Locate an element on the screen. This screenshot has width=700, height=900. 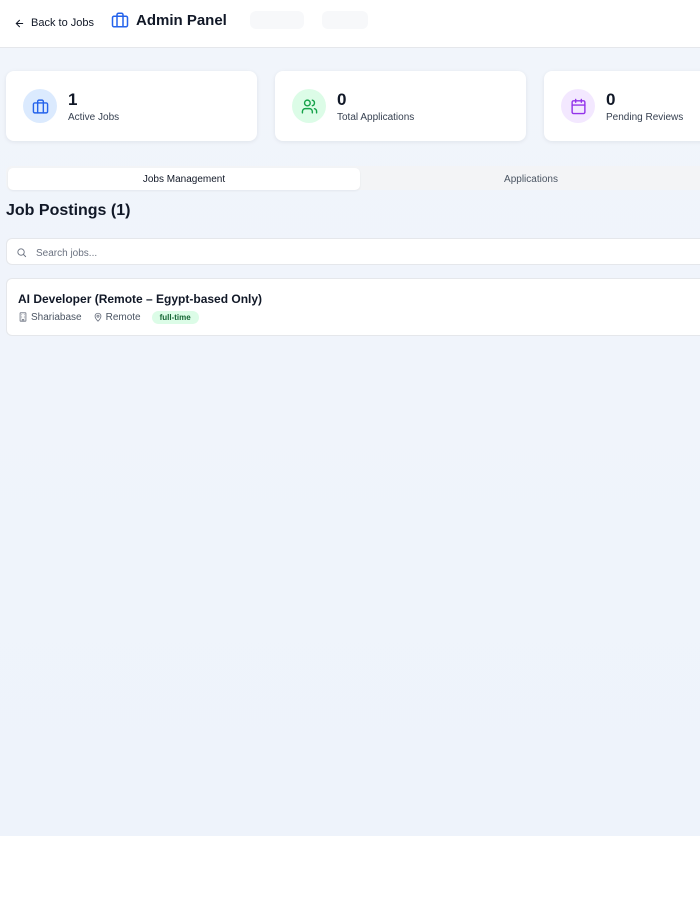
stat-label: Active Jobs is located at coordinates (94, 117).